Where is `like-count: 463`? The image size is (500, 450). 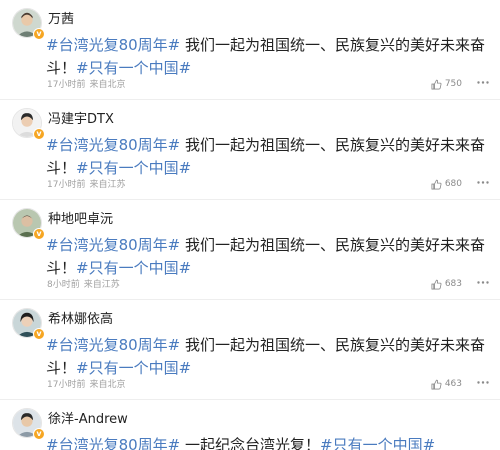 like-count: 463 is located at coordinates (453, 384).